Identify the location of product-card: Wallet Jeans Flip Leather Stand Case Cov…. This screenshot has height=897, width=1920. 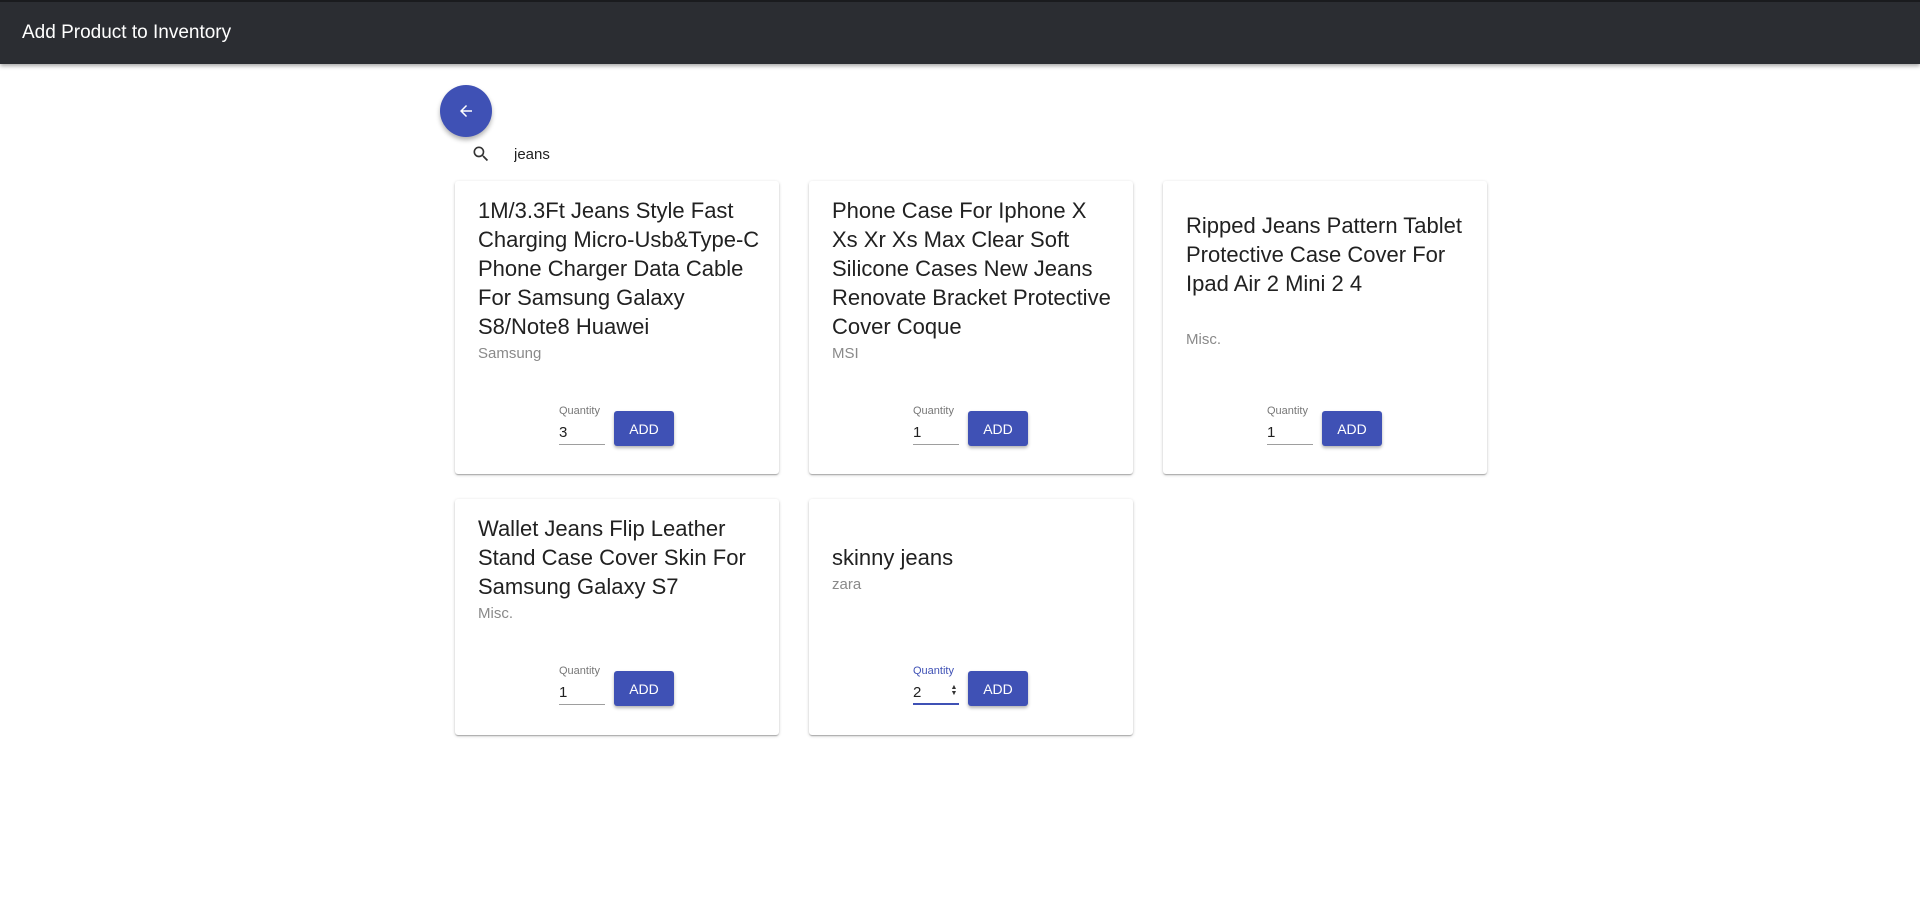
(617, 617).